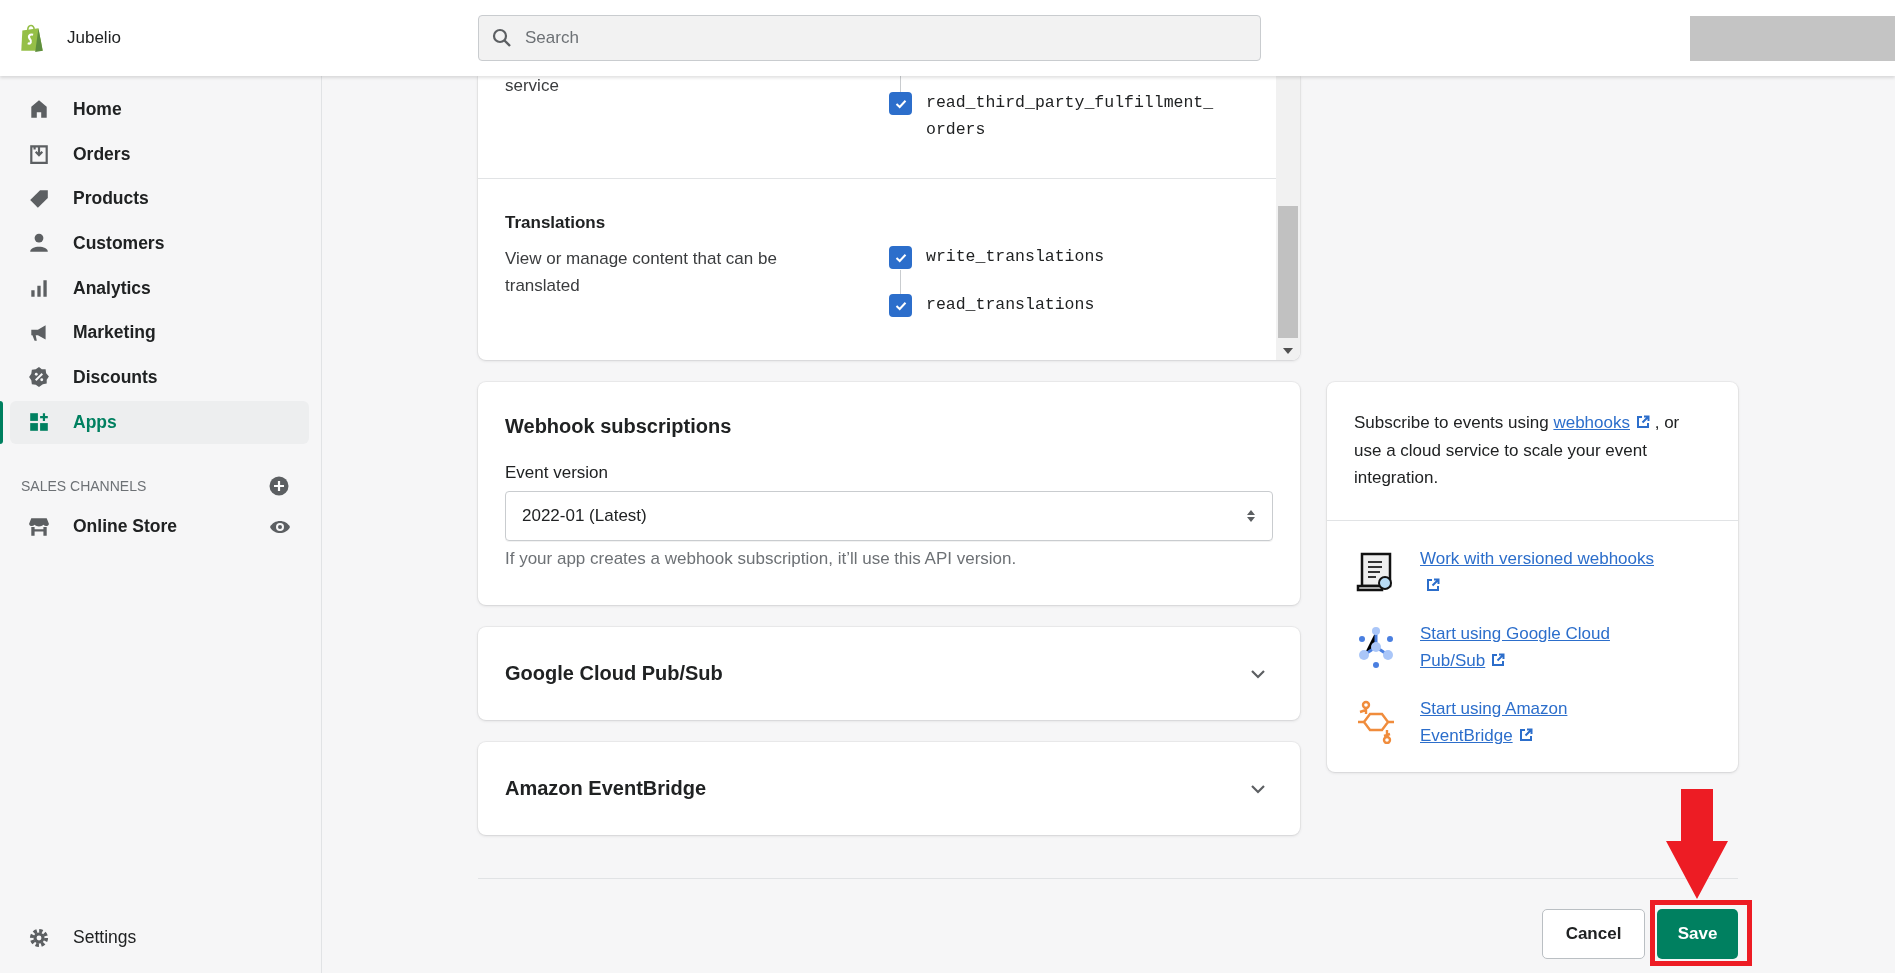 The image size is (1895, 973). I want to click on home-icon, so click(39, 109).